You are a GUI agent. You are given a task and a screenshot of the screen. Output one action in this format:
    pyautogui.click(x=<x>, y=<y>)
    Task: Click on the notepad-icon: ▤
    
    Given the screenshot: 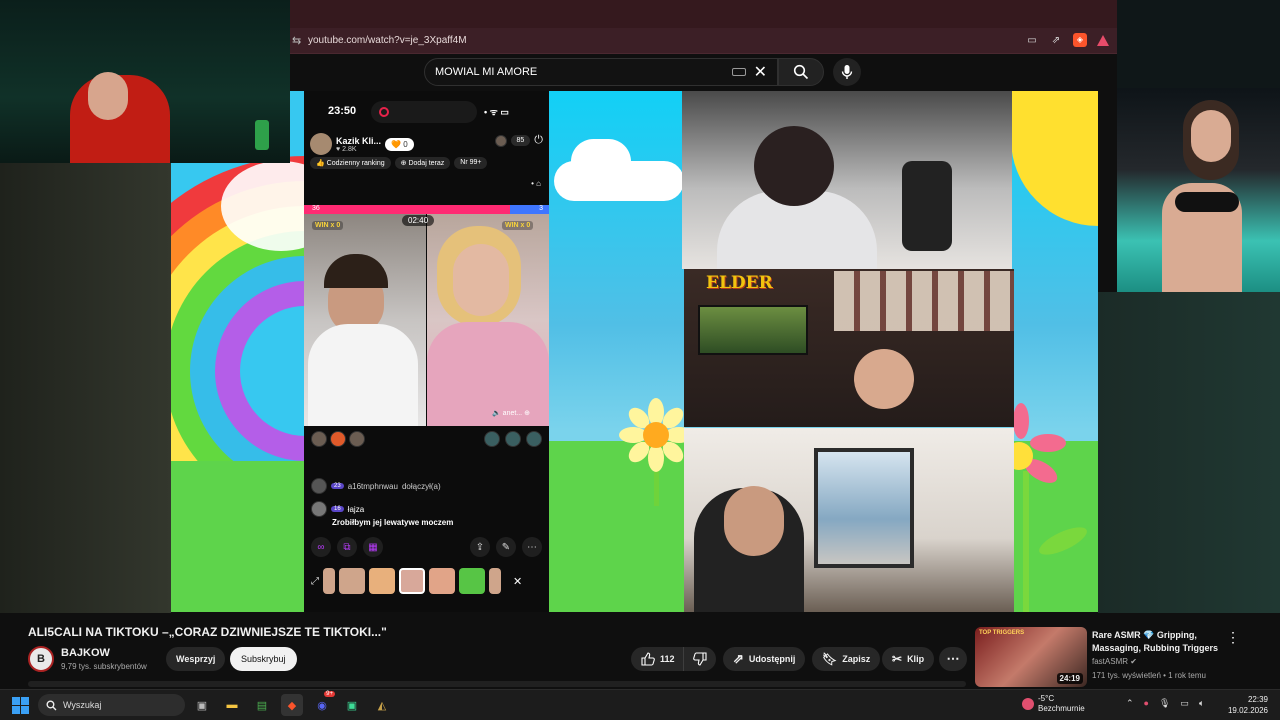 What is the action you would take?
    pyautogui.click(x=262, y=705)
    